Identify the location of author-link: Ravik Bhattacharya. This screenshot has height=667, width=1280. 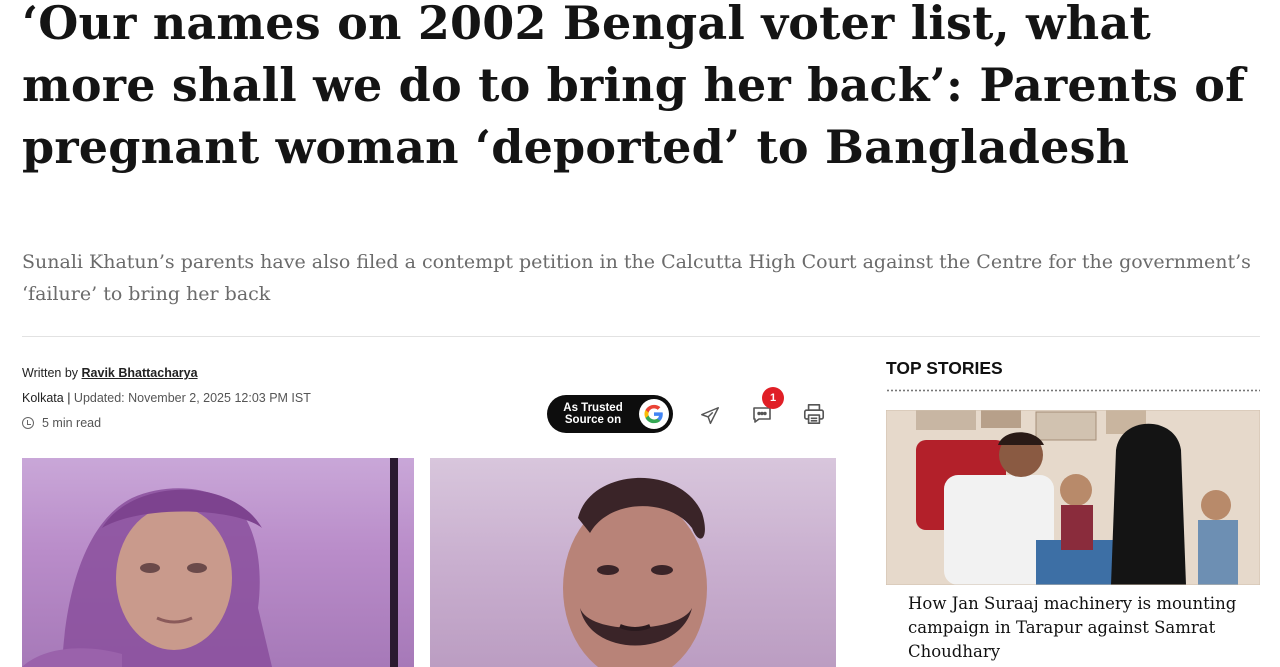
(140, 373).